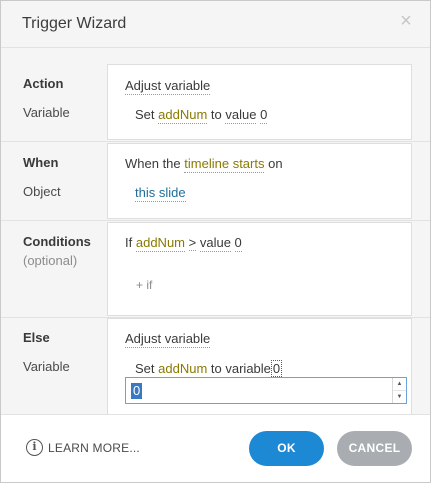  What do you see at coordinates (224, 164) in the screenshot?
I see `when-event-dropdown: timeline starts` at bounding box center [224, 164].